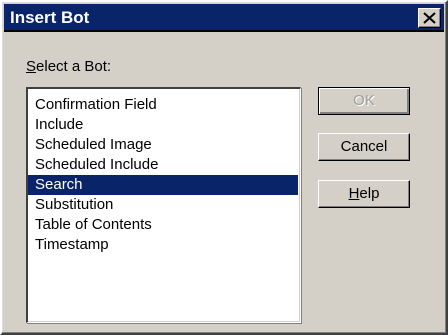  What do you see at coordinates (354, 193) in the screenshot?
I see `help-access-key: H` at bounding box center [354, 193].